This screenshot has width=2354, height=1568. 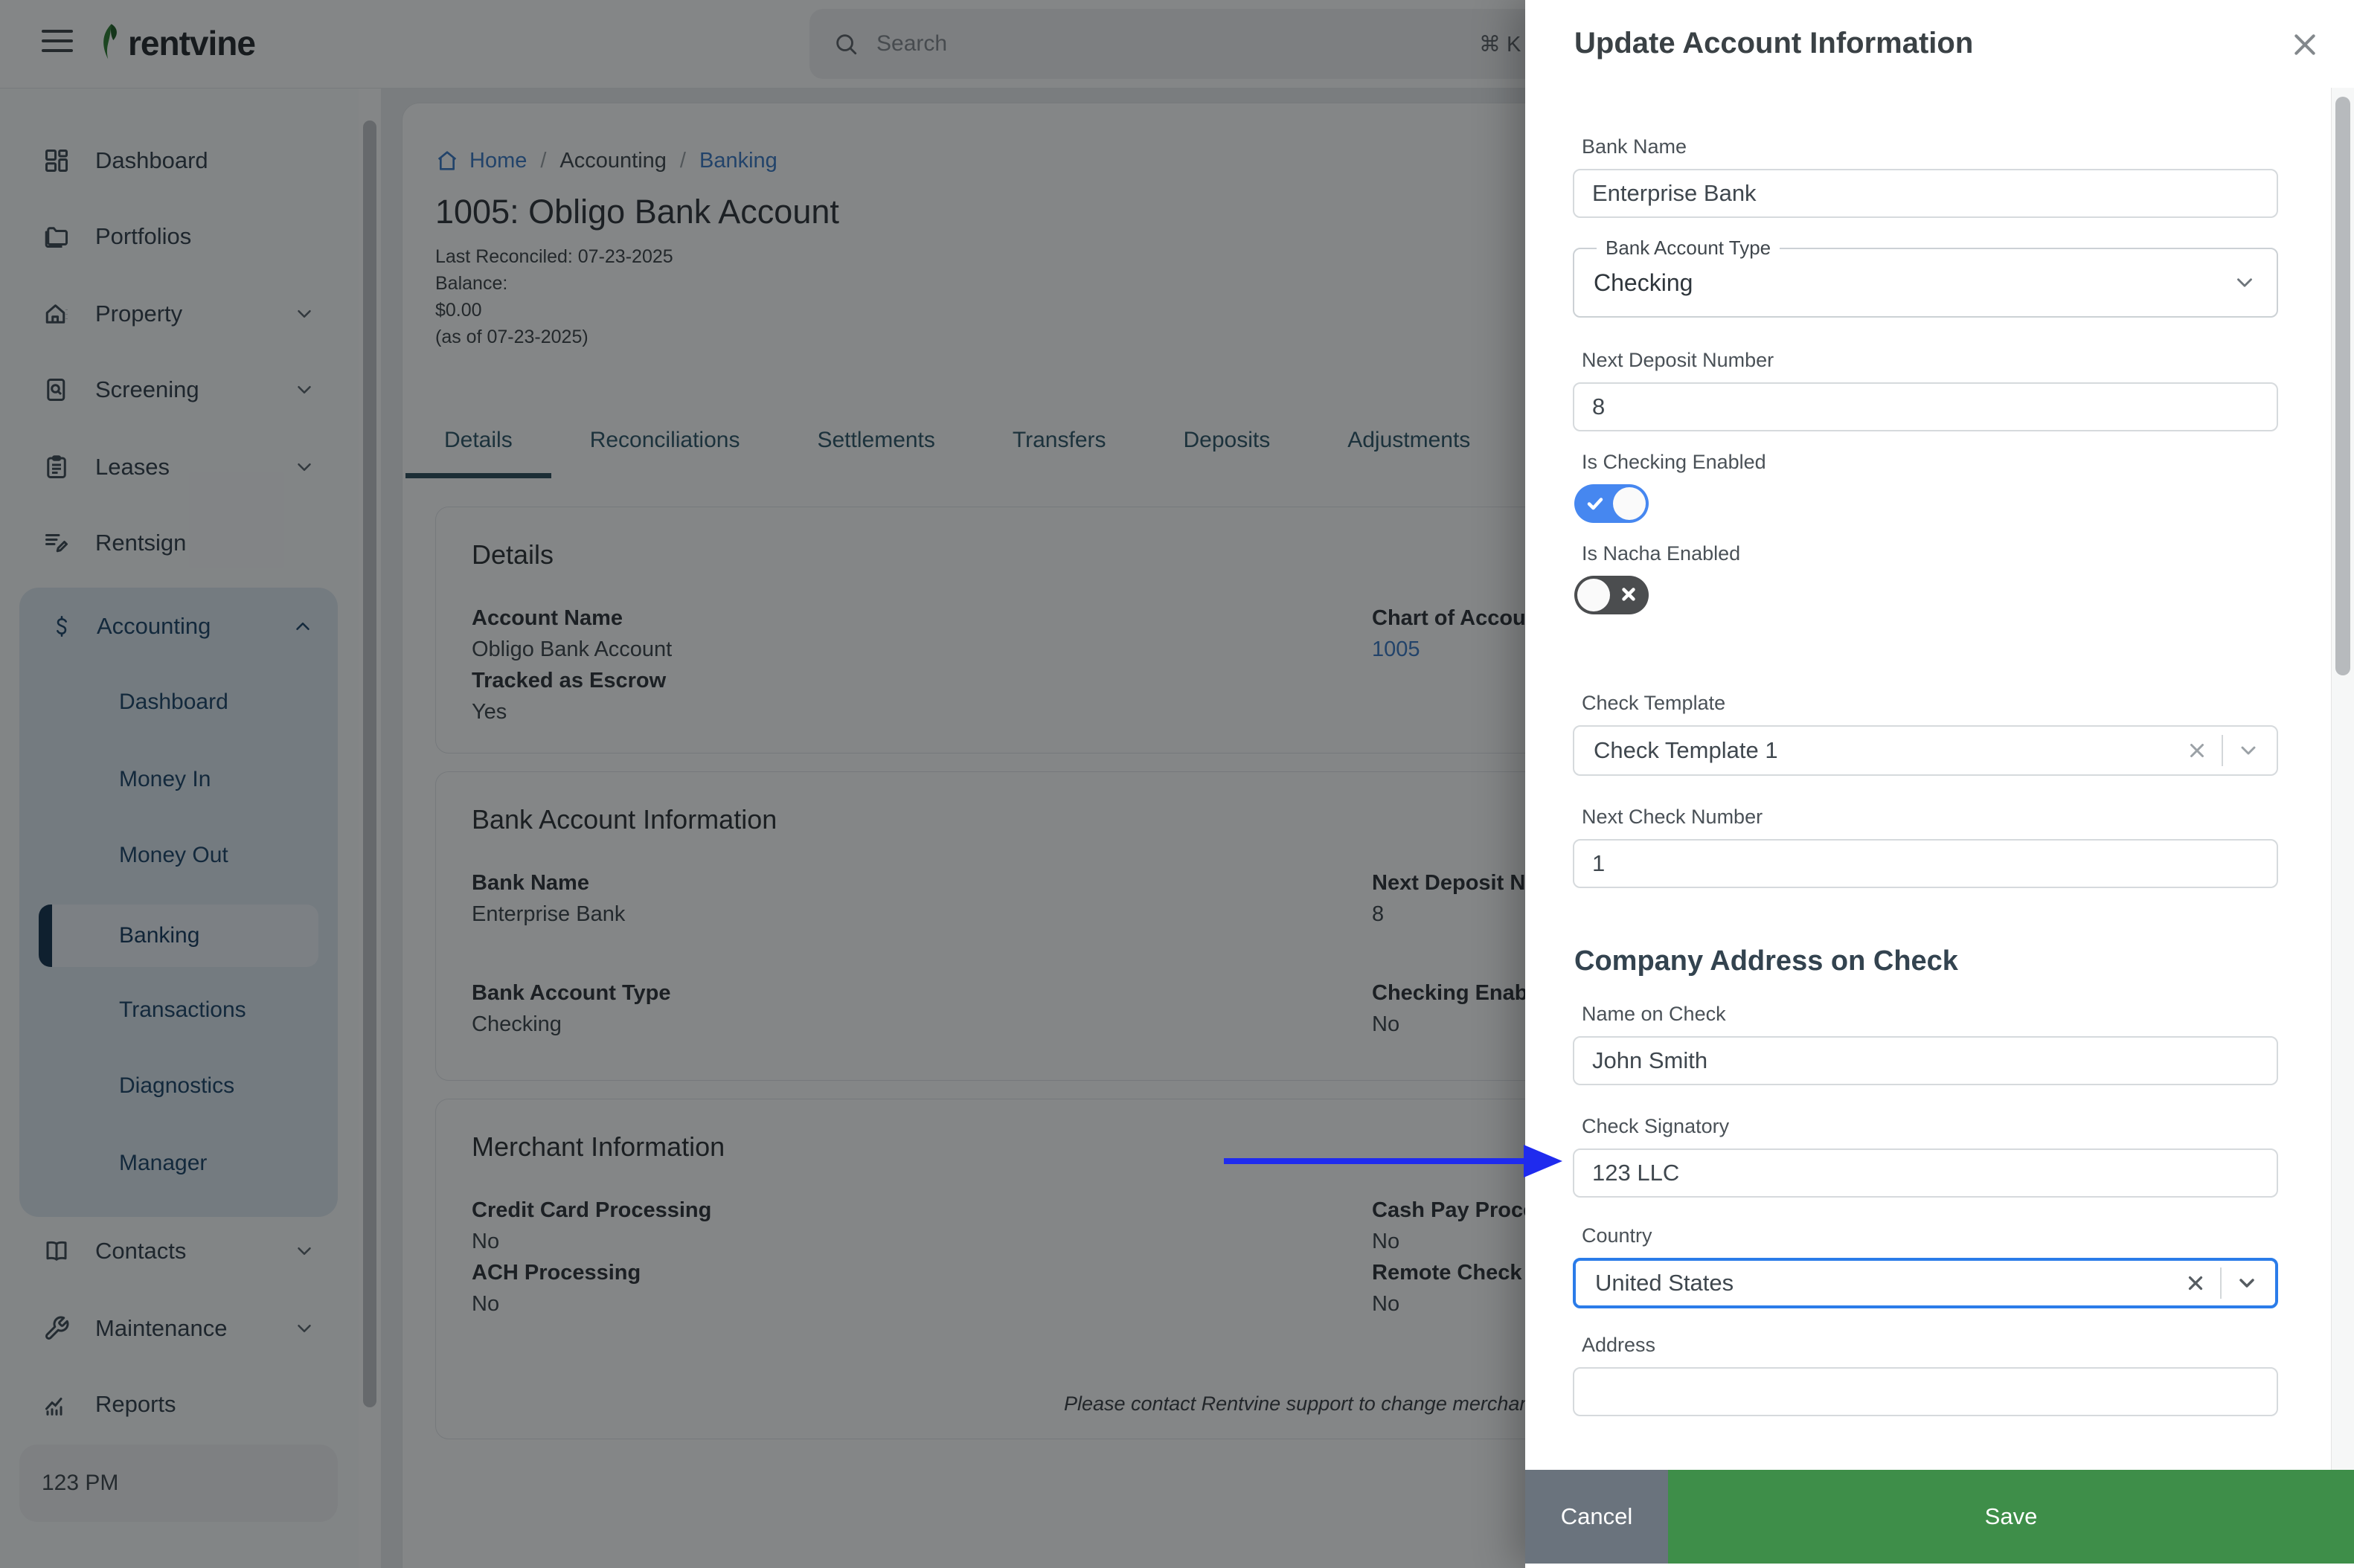 I want to click on check-signatory-group: Check Signatory, so click(x=1926, y=1156).